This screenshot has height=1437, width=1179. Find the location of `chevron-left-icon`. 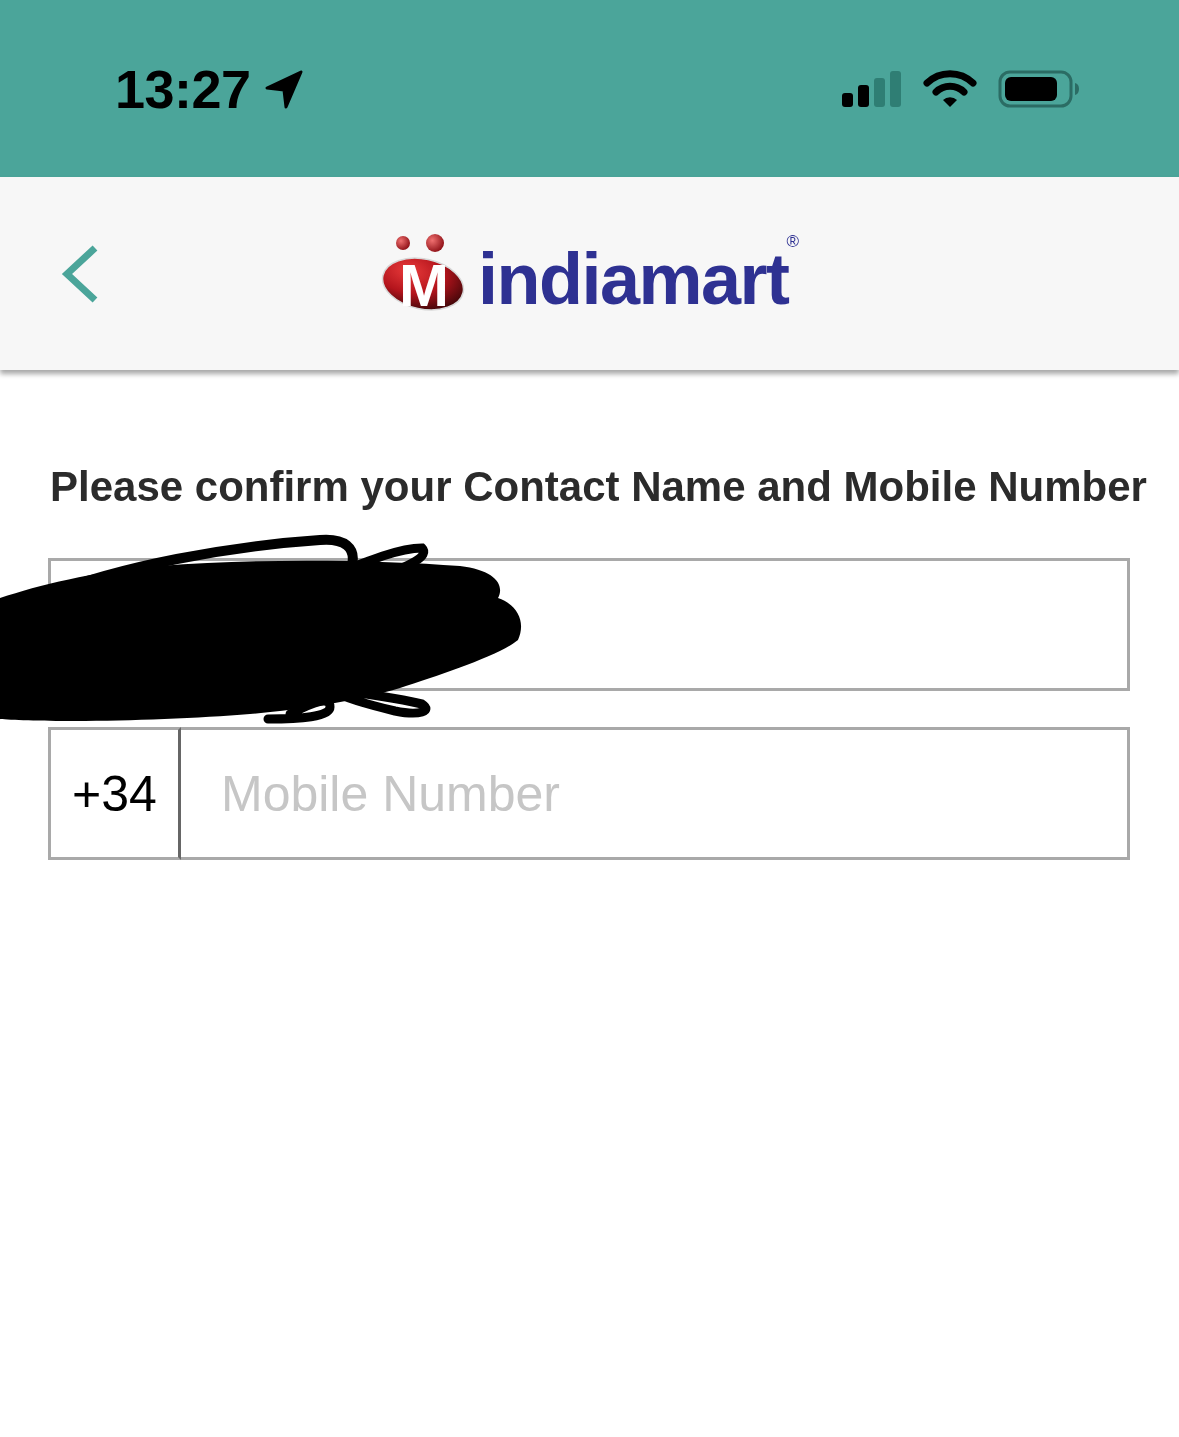

chevron-left-icon is located at coordinates (80, 273).